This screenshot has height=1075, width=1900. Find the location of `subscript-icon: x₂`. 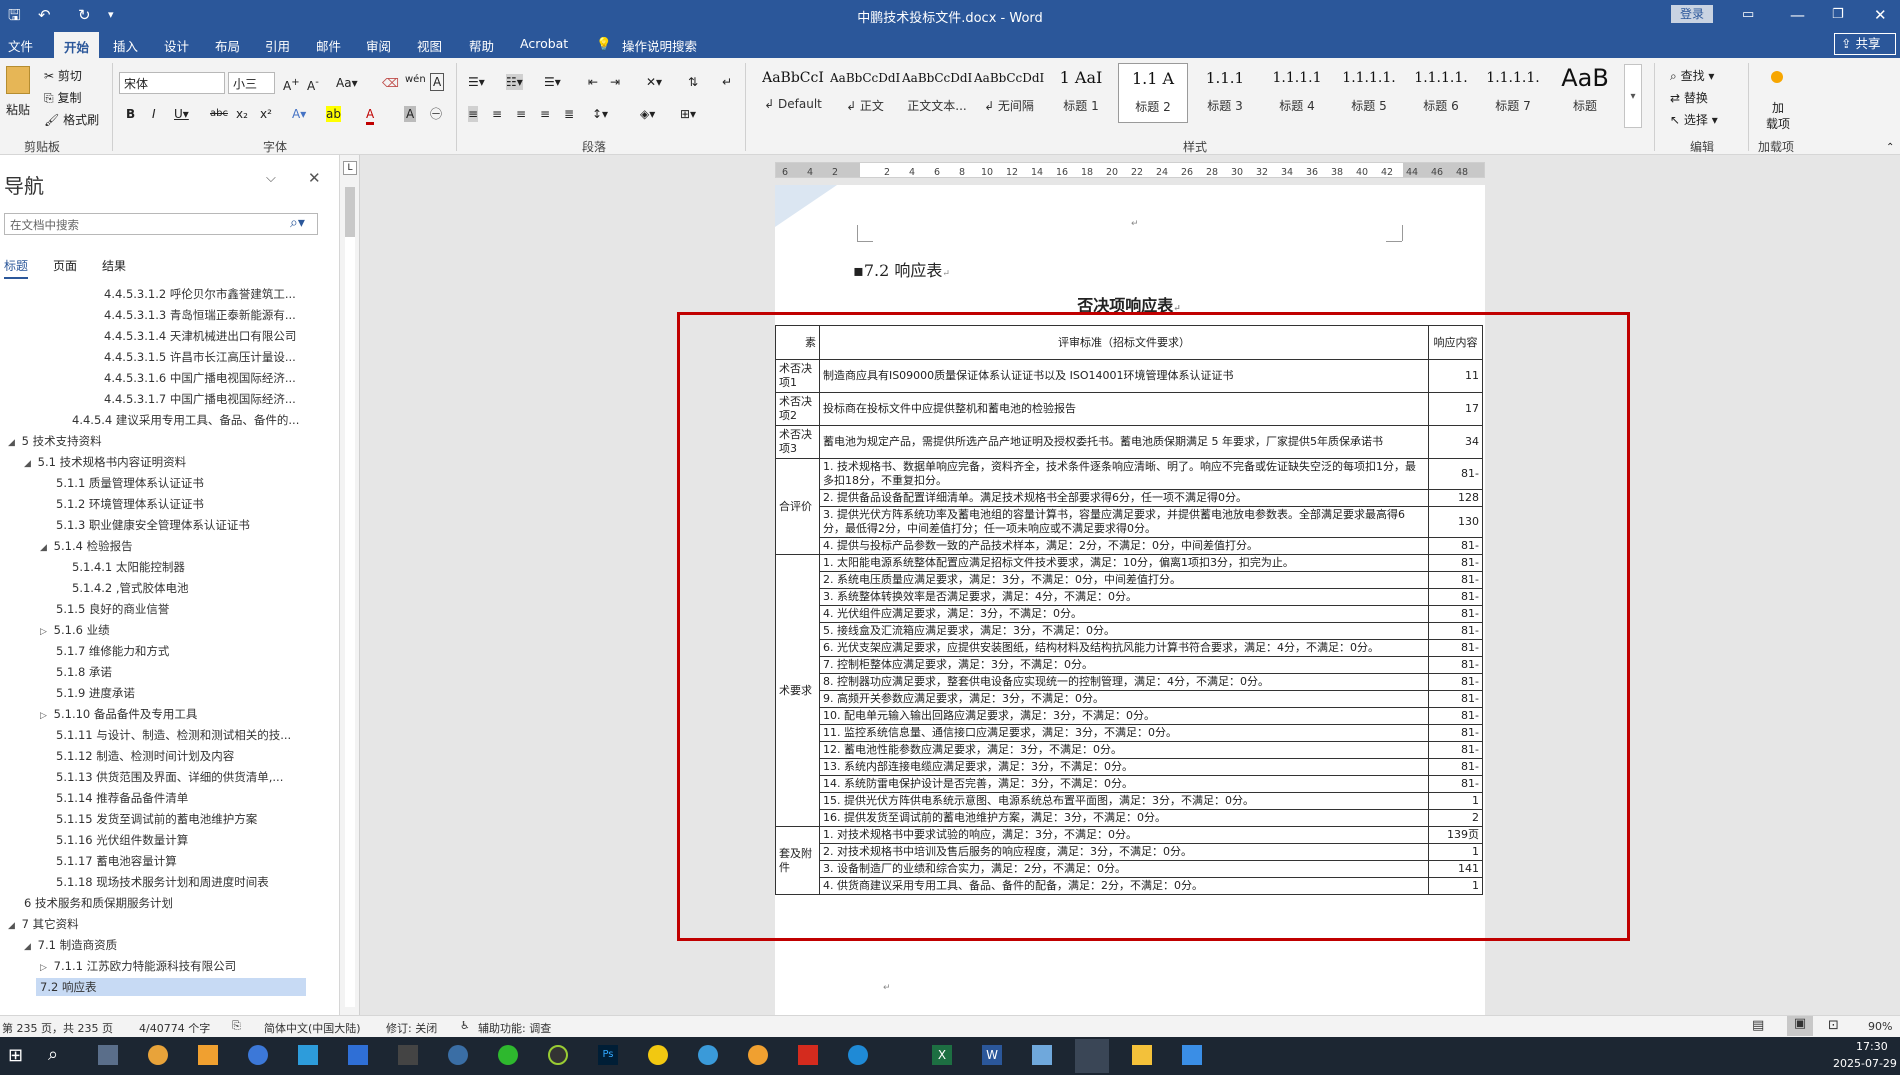

subscript-icon: x₂ is located at coordinates (242, 114).